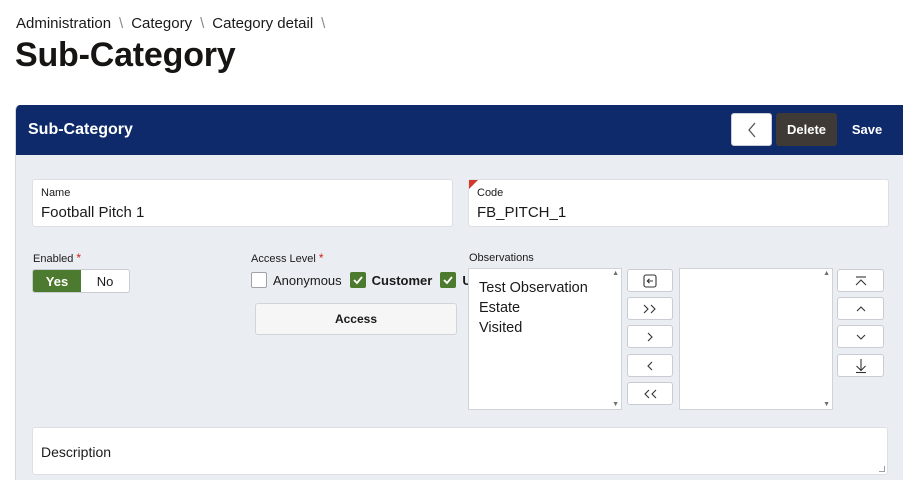  I want to click on move-bottom-icon, so click(860, 365).